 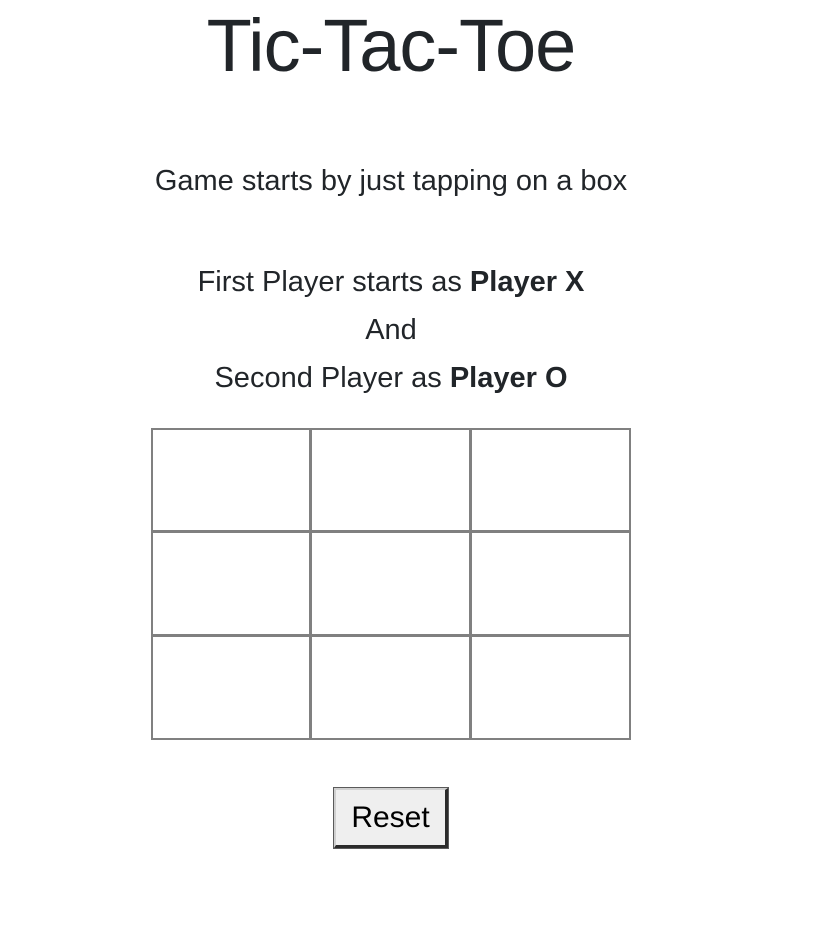 I want to click on intro-text: Game starts by just tapping on a box, so click(x=391, y=181).